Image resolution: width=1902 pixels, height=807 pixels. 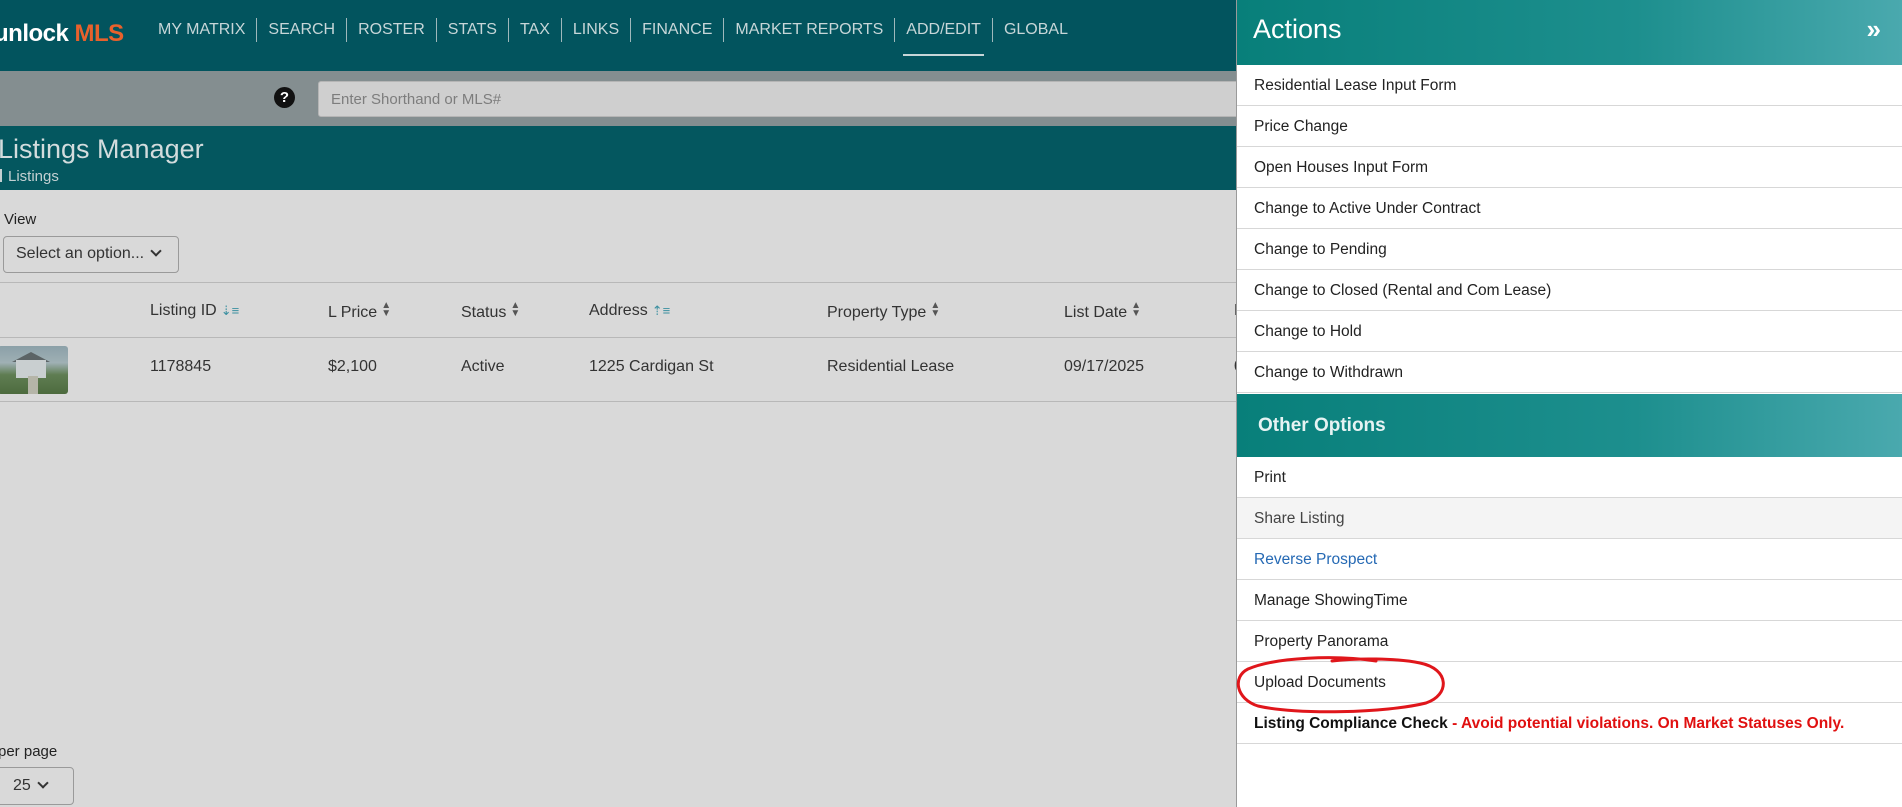 What do you see at coordinates (1569, 425) in the screenshot?
I see `other-options-header: Other Options` at bounding box center [1569, 425].